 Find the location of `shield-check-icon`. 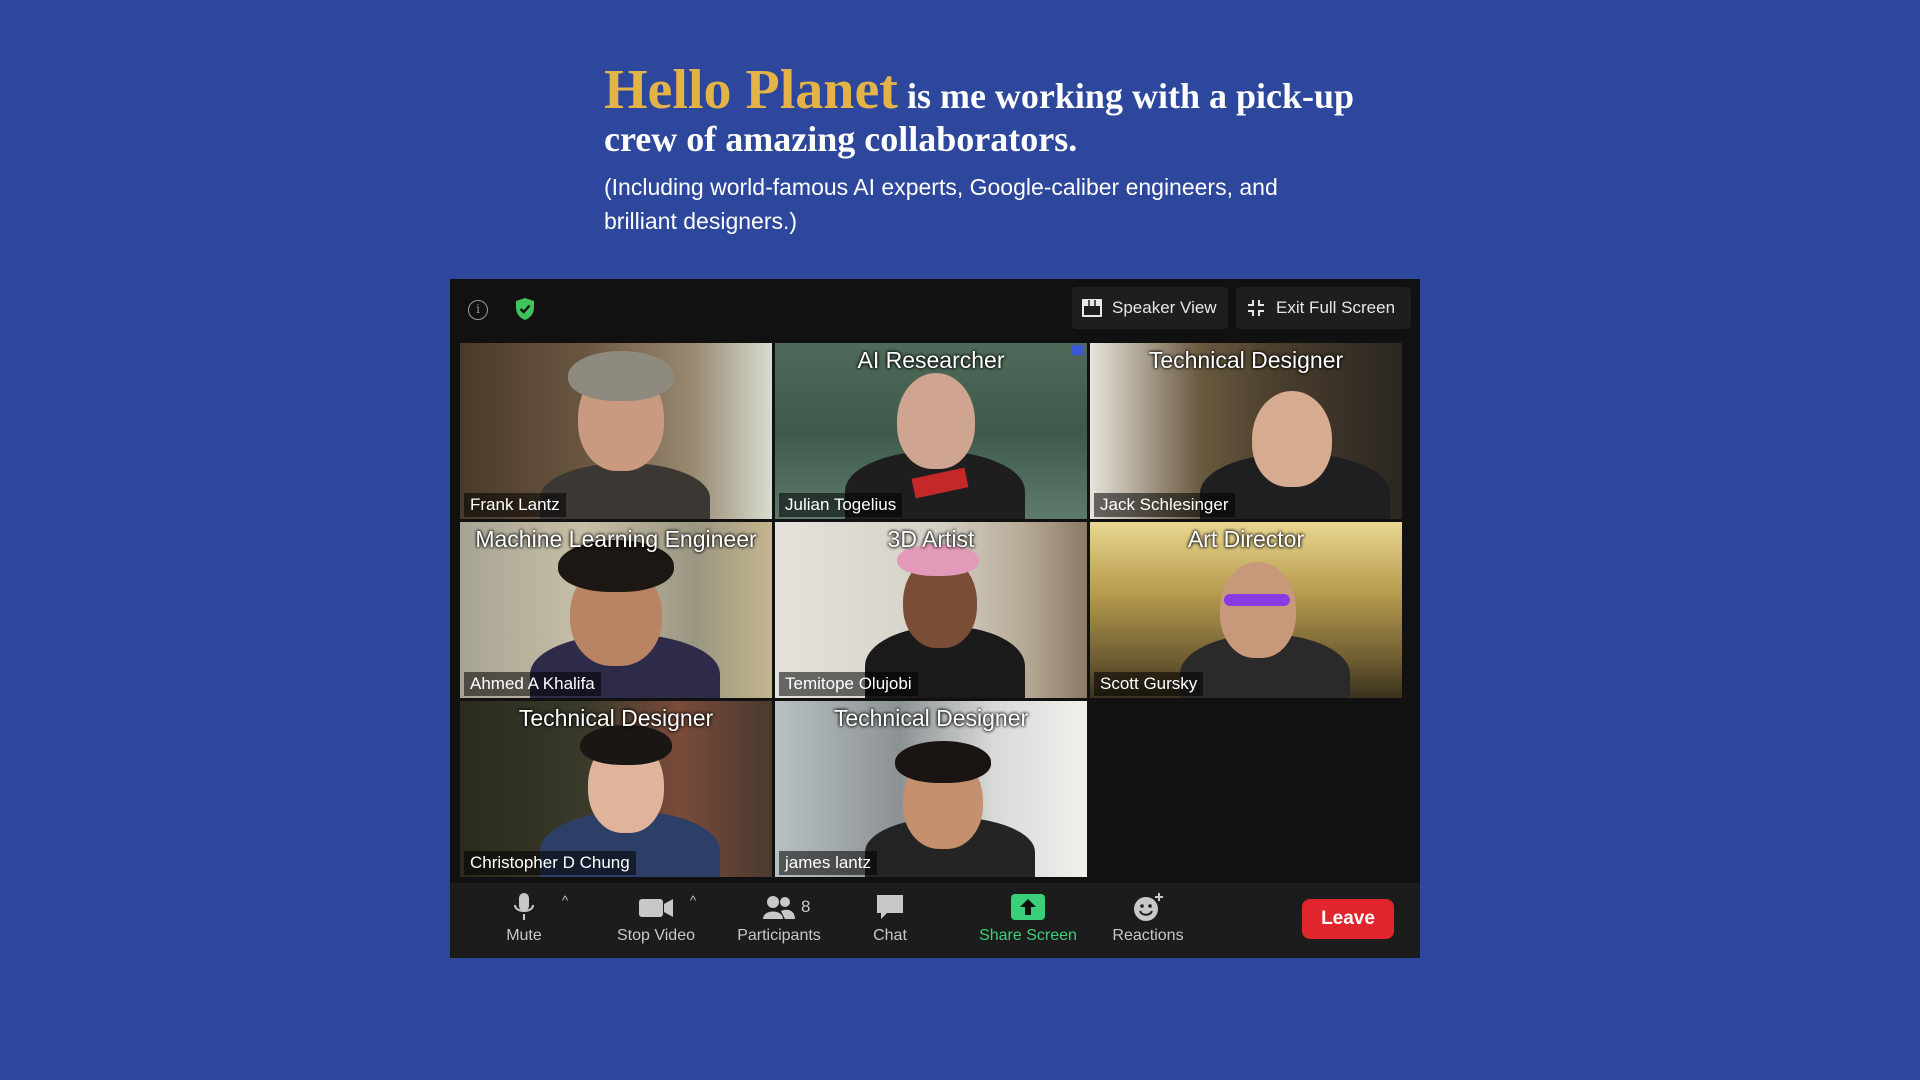

shield-check-icon is located at coordinates (525, 309).